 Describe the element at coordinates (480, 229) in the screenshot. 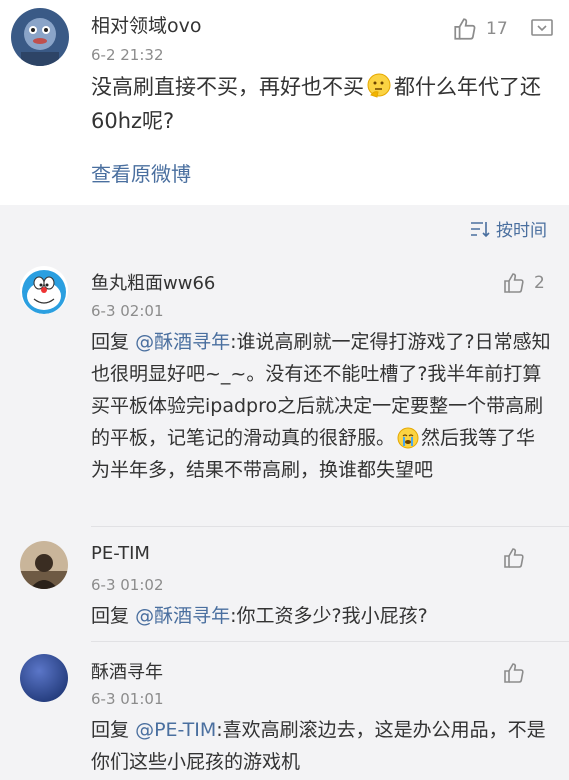

I see `sort-icon` at that location.